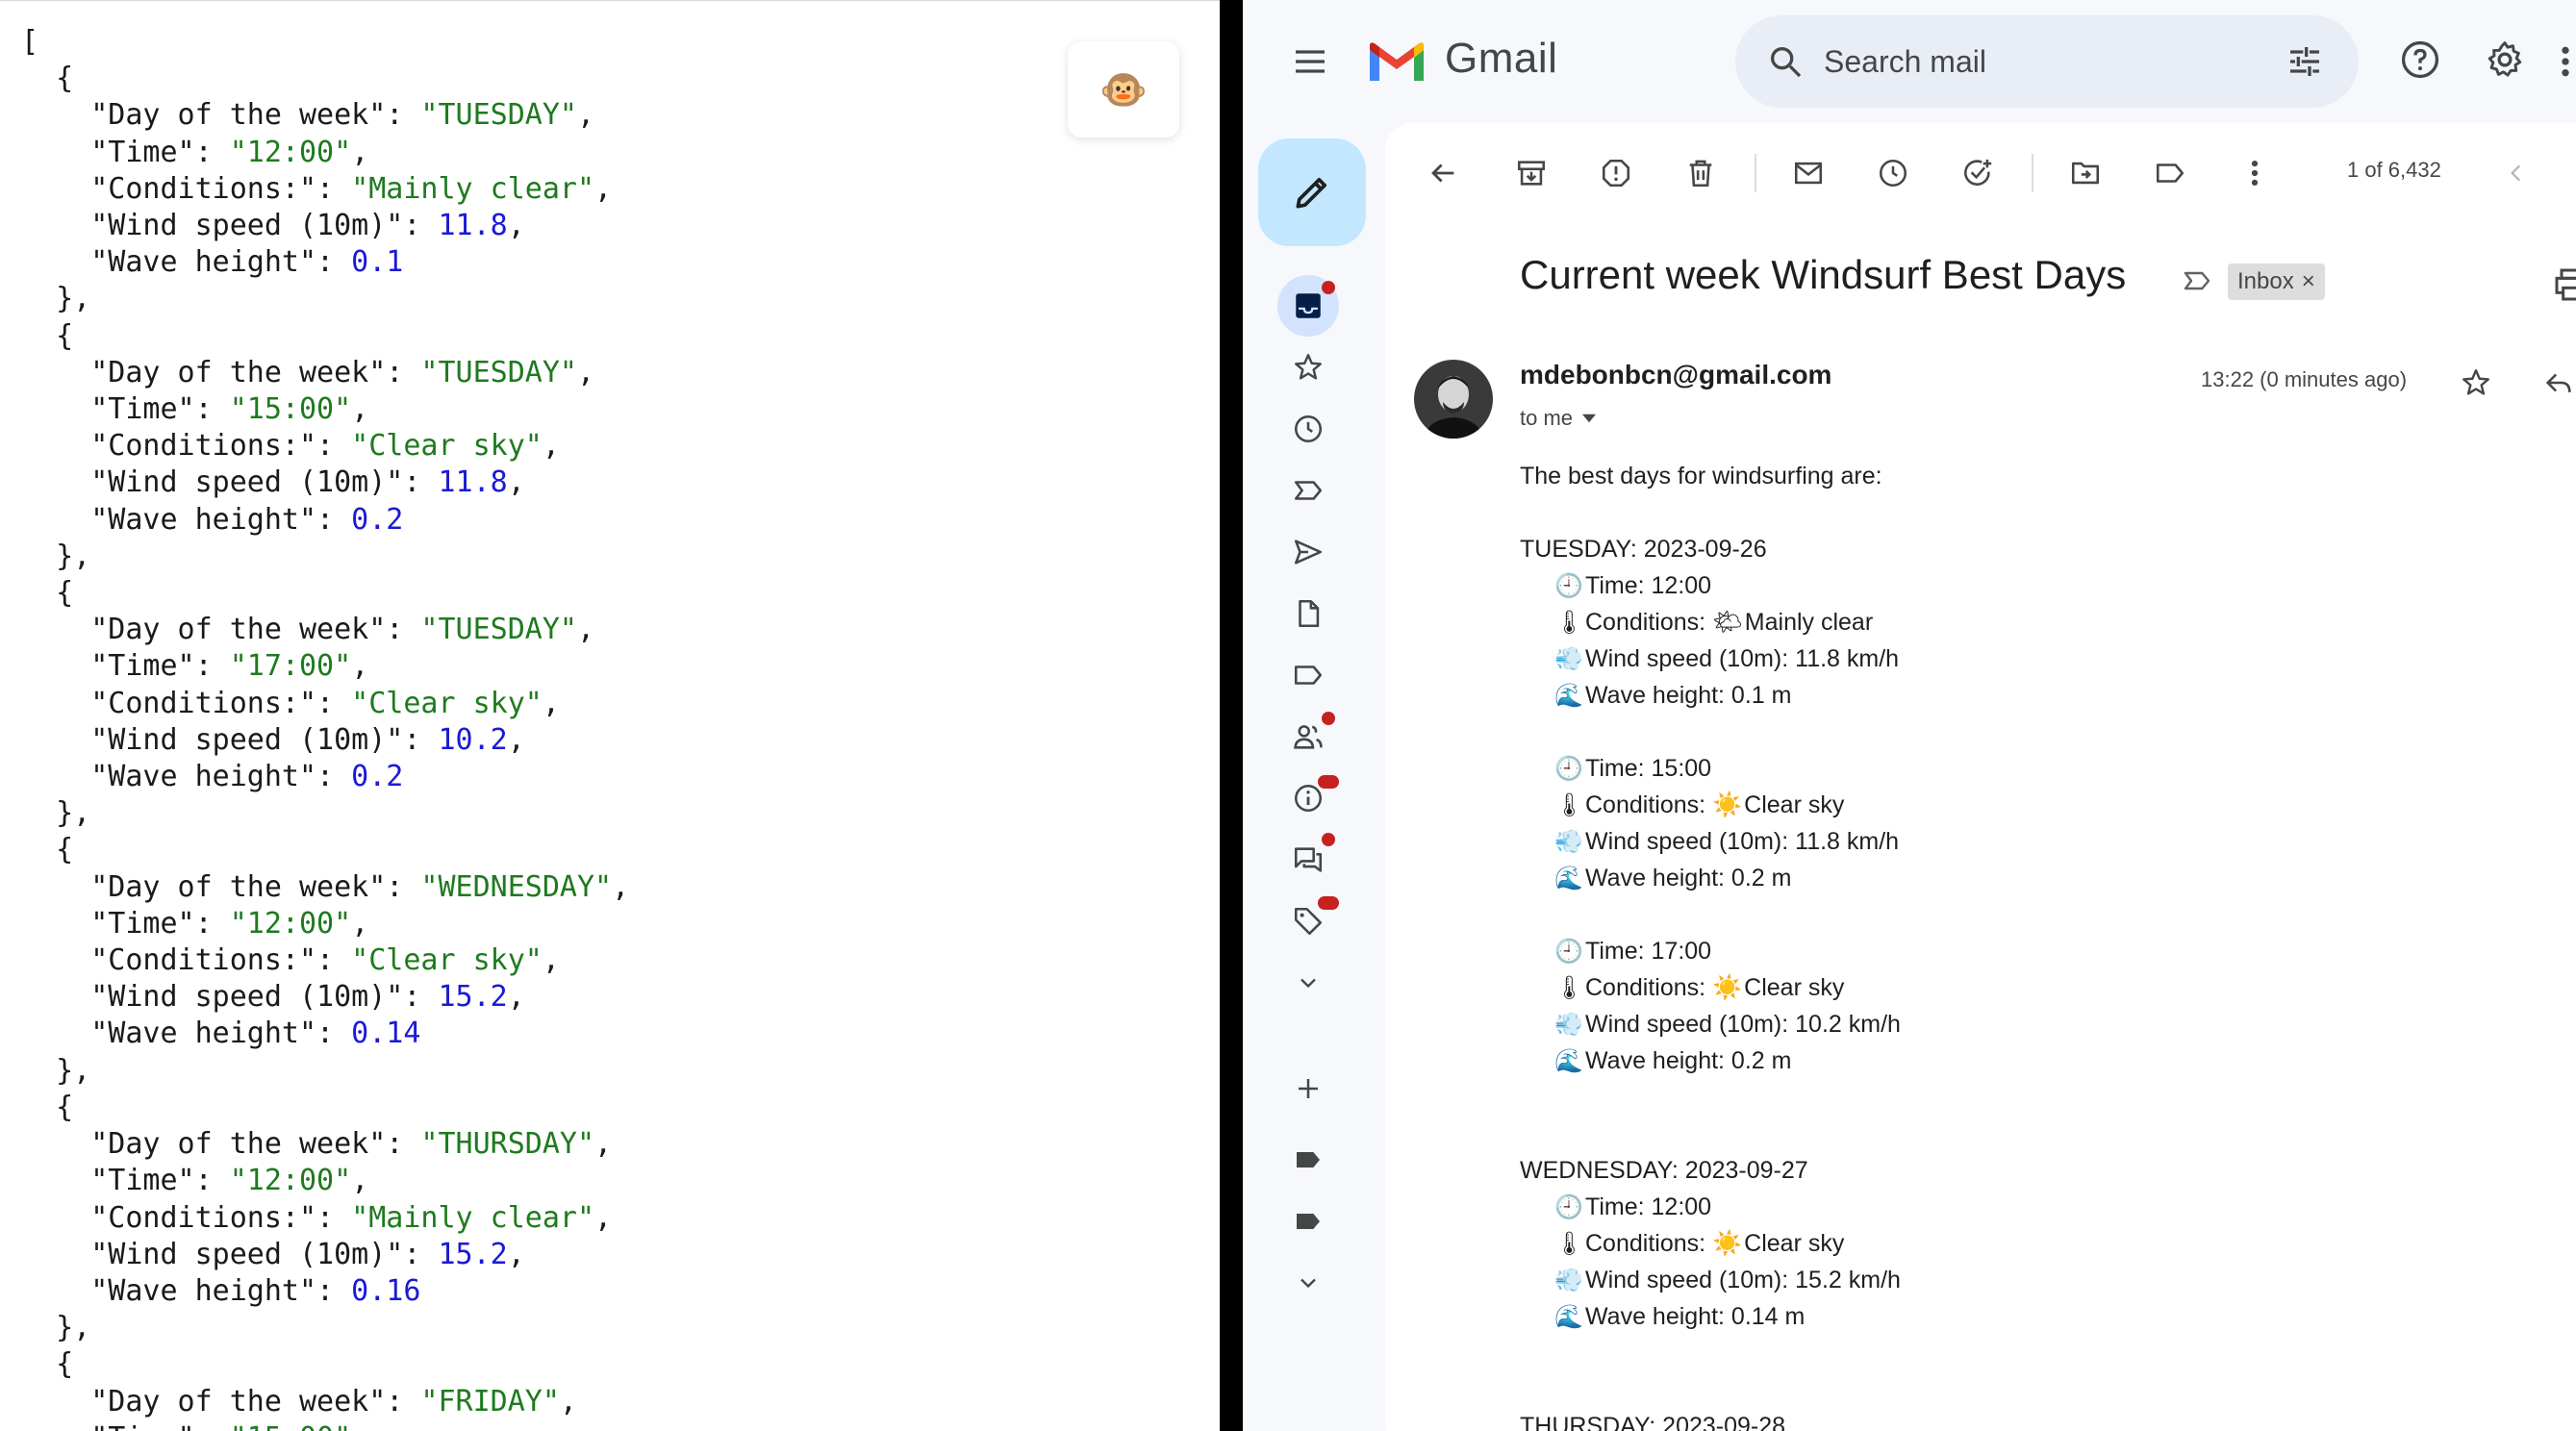 Image resolution: width=2576 pixels, height=1431 pixels. Describe the element at coordinates (1727, 987) in the screenshot. I see `weather-emoji-icon: ☀️` at that location.